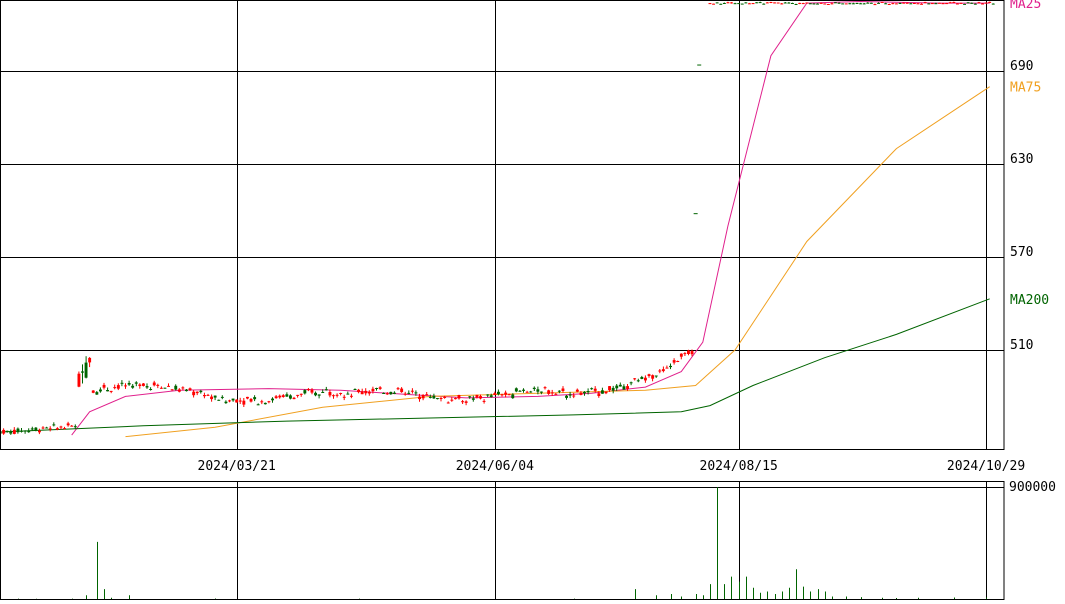 This screenshot has height=604, width=1065. I want to click on x-tick-label: 2024/03/21, so click(237, 466).